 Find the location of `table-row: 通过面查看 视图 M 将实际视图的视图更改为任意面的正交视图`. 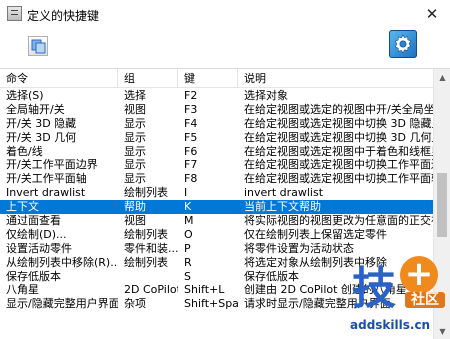

table-row: 通过面查看 视图 M 将实际视图的视图更改为任意面的正交视图 is located at coordinates (216, 221).